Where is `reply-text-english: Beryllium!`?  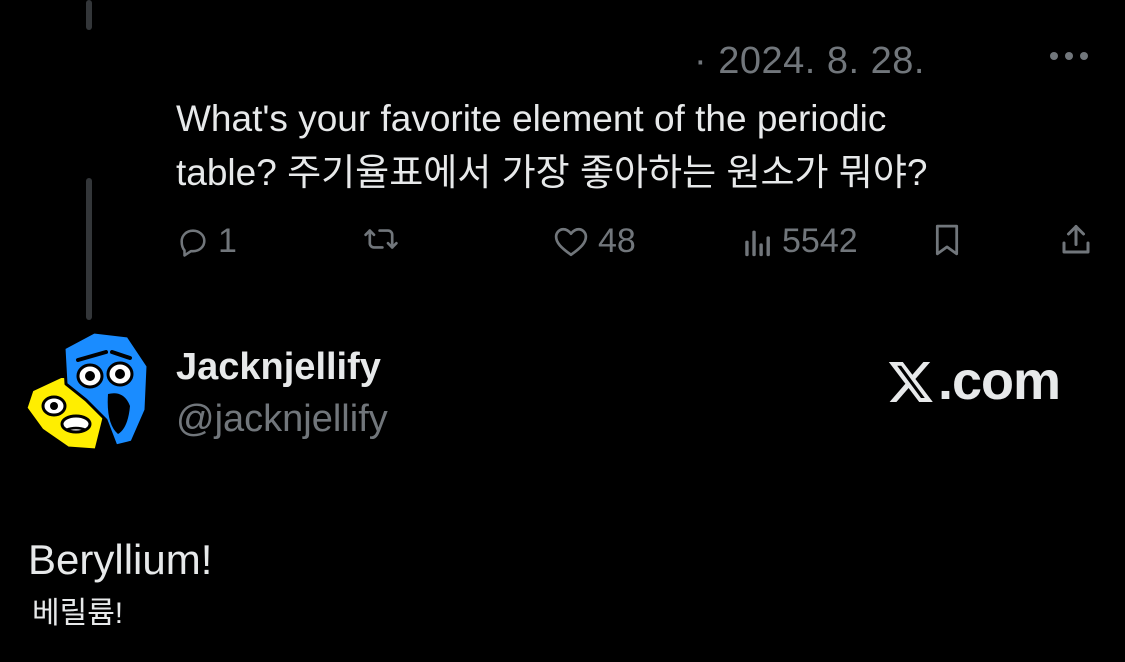
reply-text-english: Beryllium! is located at coordinates (120, 559).